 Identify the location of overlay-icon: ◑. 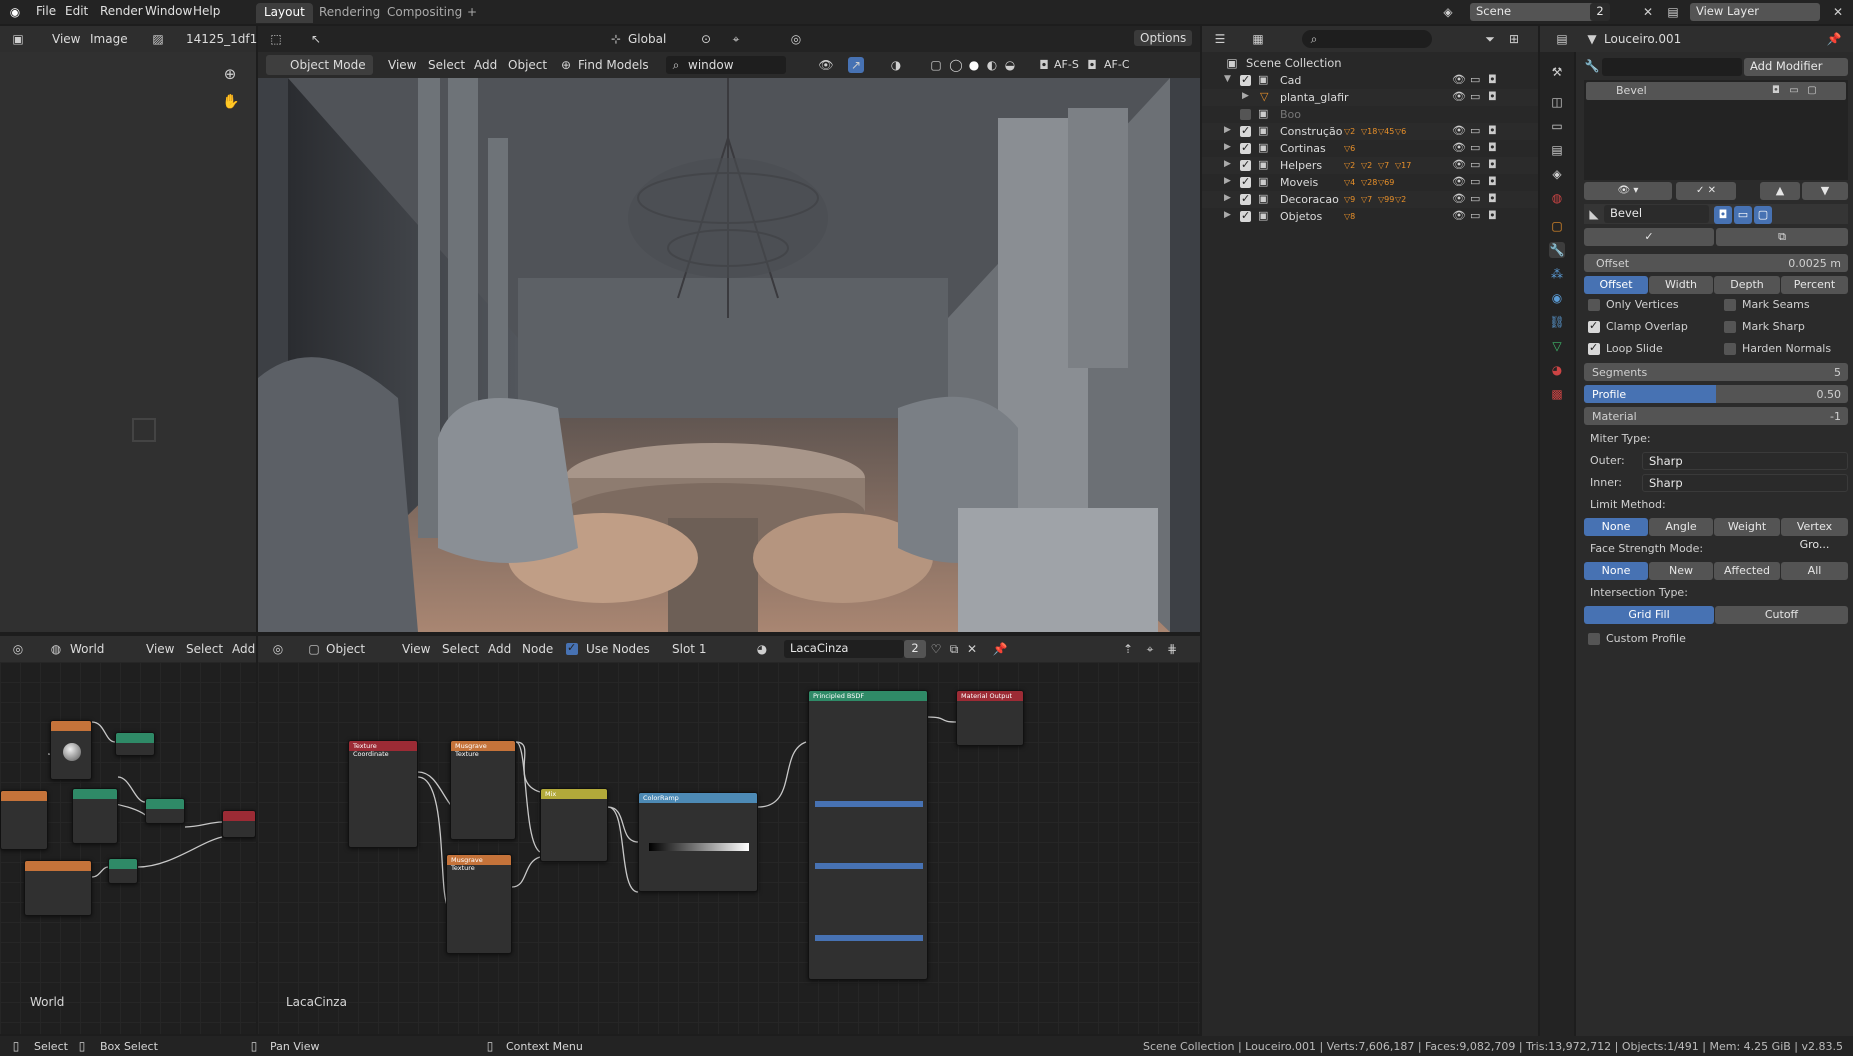
(896, 65).